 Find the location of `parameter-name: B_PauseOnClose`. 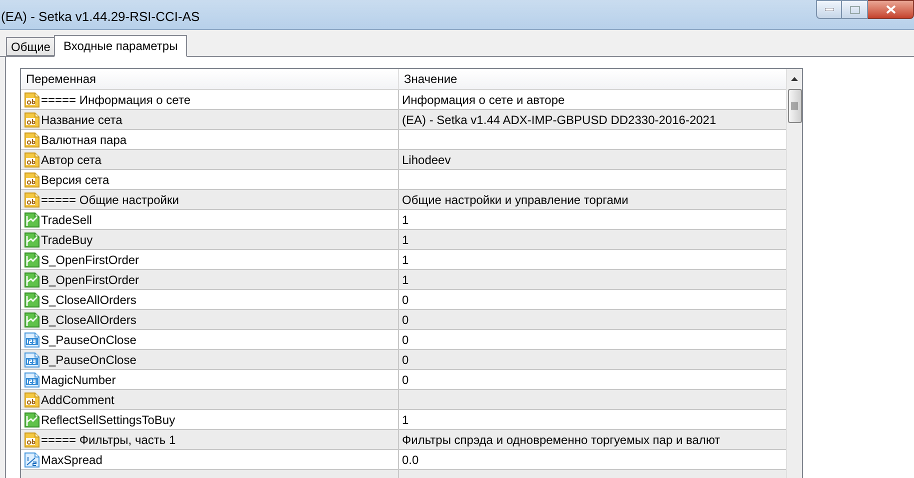

parameter-name: B_PauseOnClose is located at coordinates (88, 360).